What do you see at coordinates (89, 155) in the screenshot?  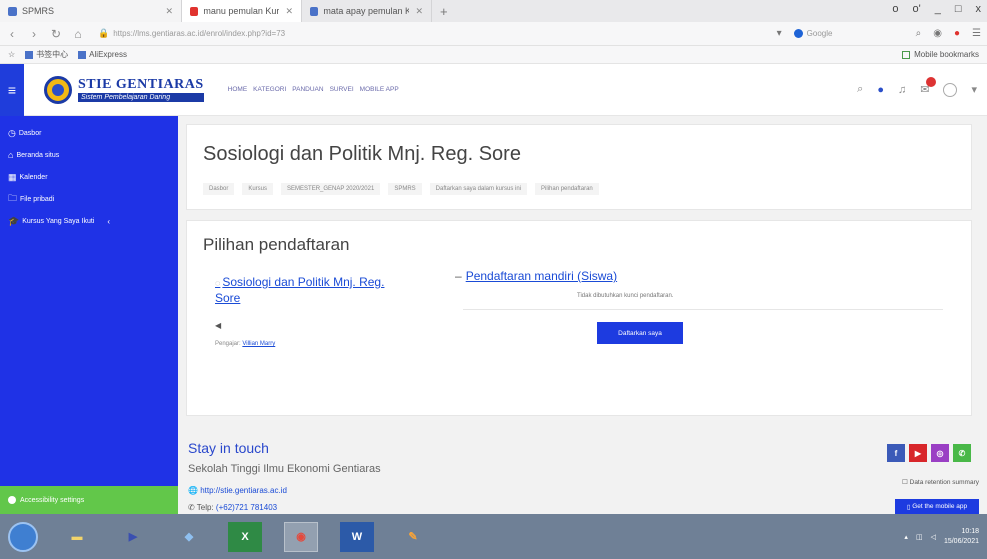 I see `sidebar-item-beranda: ⌂ Beranda situs` at bounding box center [89, 155].